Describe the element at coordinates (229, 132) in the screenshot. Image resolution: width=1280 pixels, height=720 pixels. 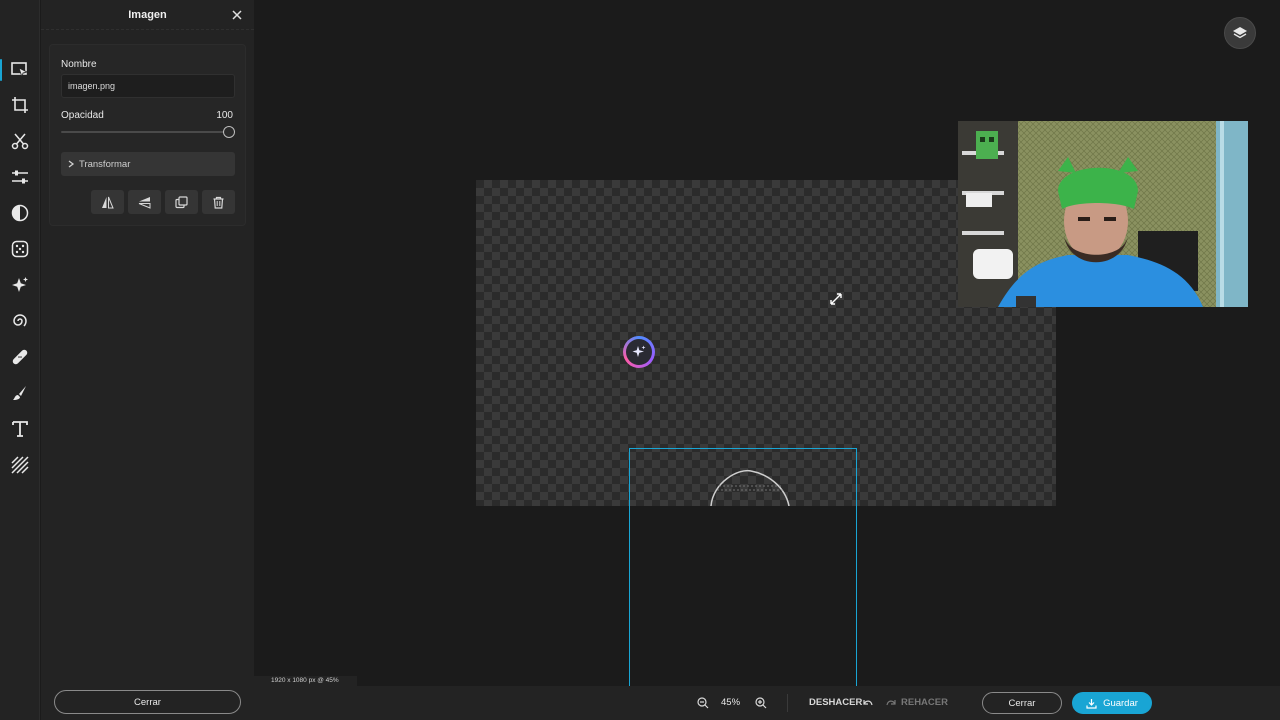
I see `opacity-slider-thumb` at that location.